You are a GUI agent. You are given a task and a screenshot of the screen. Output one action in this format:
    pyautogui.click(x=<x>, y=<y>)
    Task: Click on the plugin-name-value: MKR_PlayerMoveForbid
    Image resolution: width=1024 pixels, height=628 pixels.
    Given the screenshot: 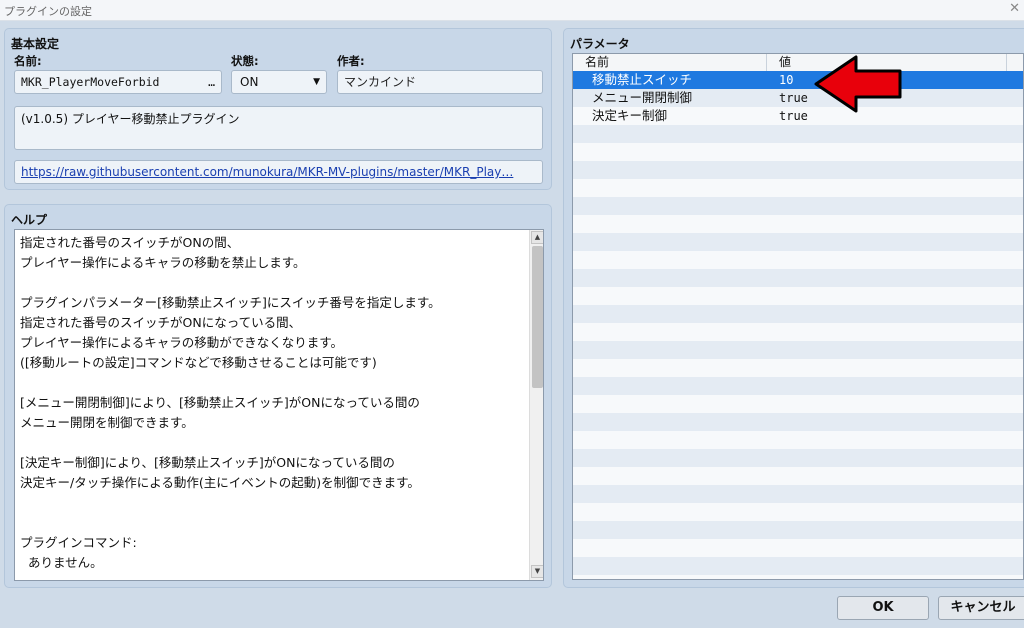 What is the action you would take?
    pyautogui.click(x=90, y=82)
    